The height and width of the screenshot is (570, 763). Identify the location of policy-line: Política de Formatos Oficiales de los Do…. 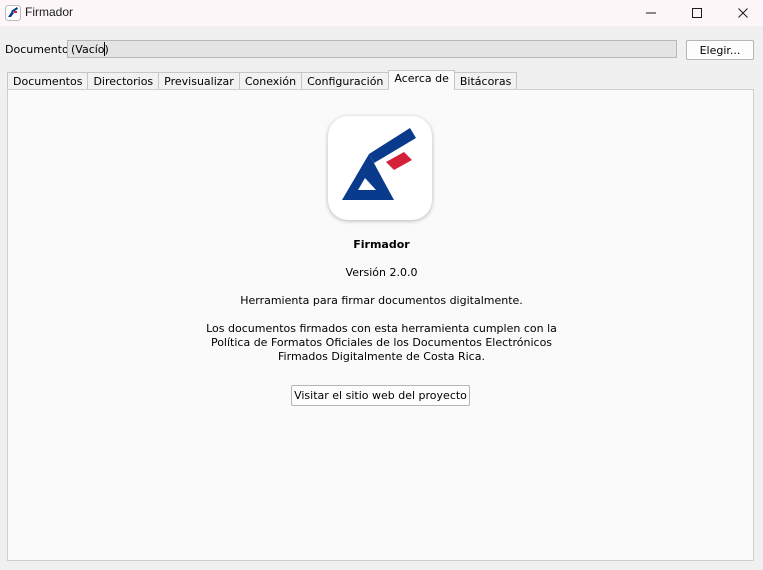
(381, 342).